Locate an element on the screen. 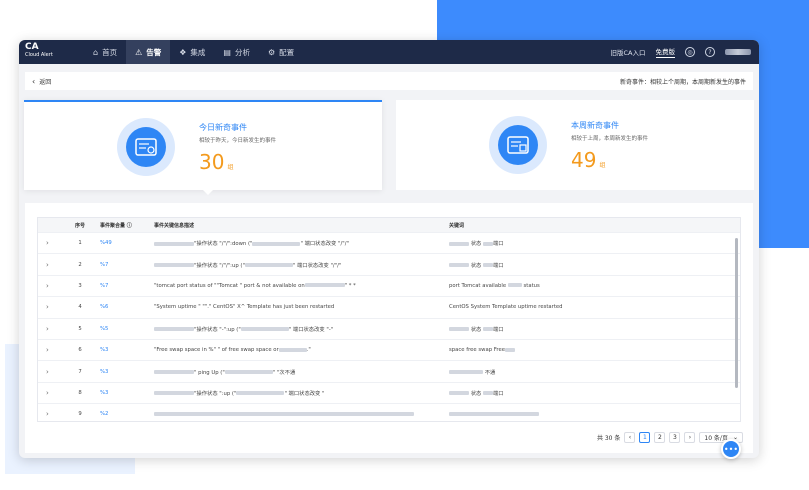  row-description-text: "操作状态 "-":up (" is located at coordinates (217, 329).